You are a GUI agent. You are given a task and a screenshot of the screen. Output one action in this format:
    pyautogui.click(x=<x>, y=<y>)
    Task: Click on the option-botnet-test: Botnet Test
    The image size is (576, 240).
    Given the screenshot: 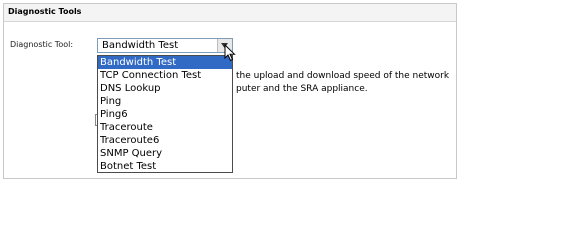 What is the action you would take?
    pyautogui.click(x=165, y=166)
    